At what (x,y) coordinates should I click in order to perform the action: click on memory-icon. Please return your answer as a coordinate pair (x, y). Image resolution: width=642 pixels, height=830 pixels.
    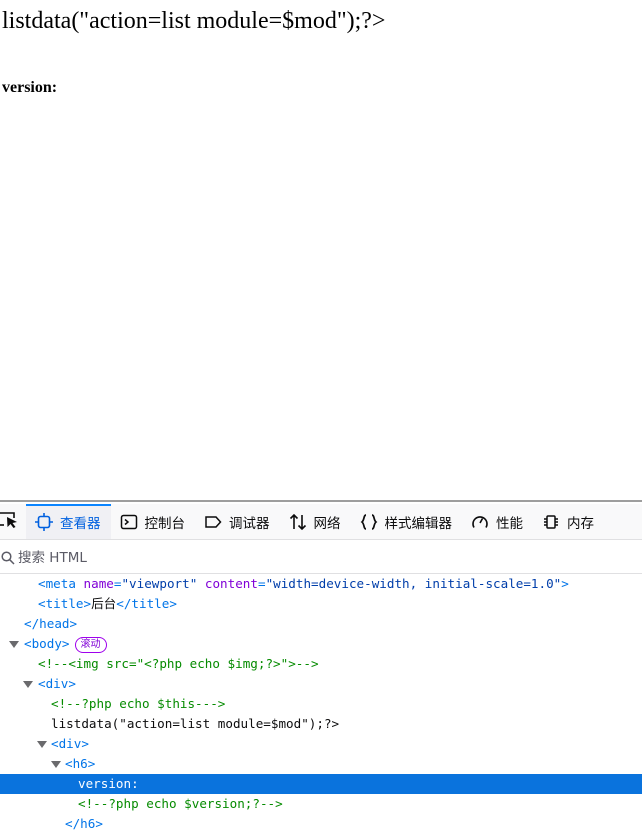
    Looking at the image, I should click on (551, 522).